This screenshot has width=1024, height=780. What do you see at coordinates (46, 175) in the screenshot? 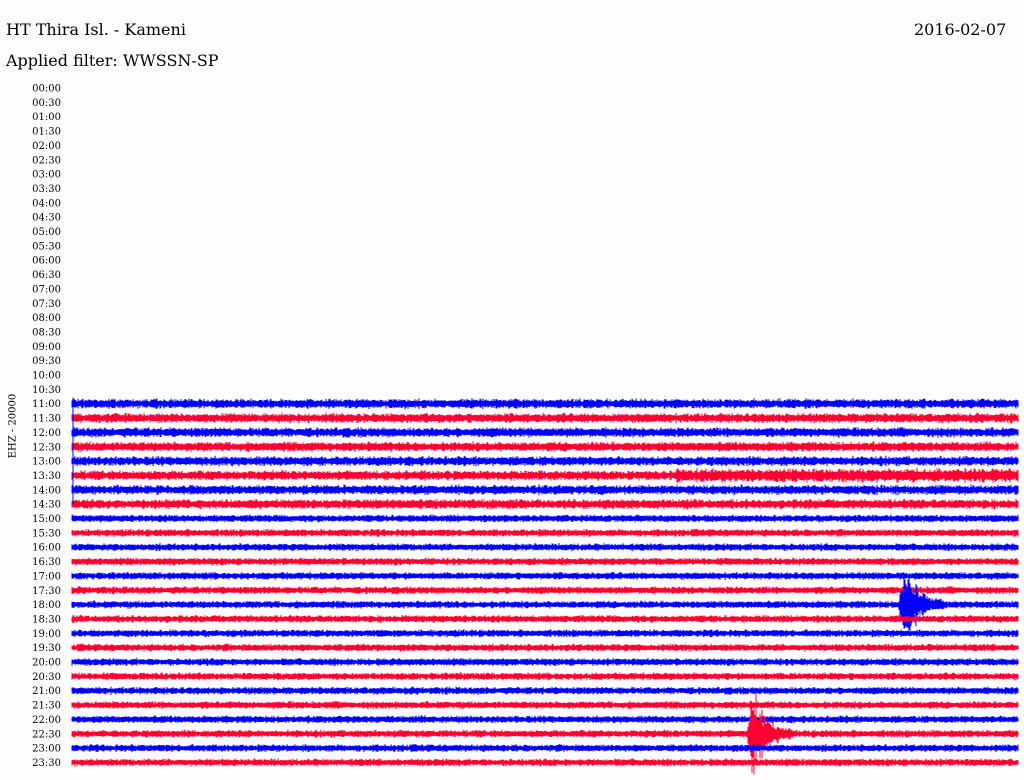
I see `time-tick-label: 03:00` at bounding box center [46, 175].